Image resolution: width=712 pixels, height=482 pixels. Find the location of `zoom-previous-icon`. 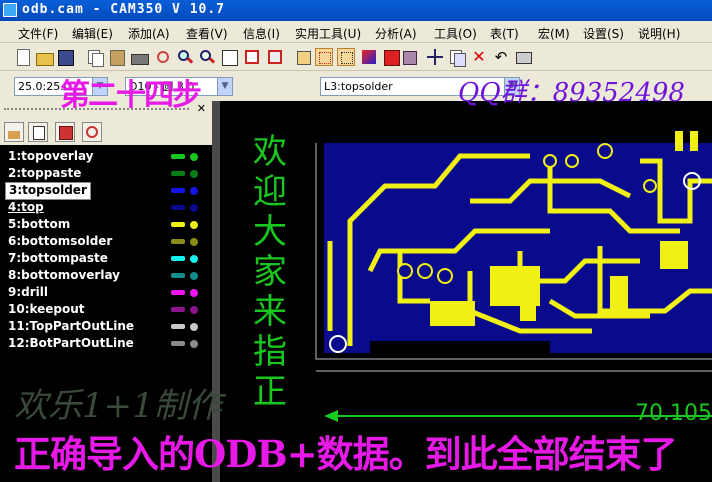

zoom-previous-icon is located at coordinates (275, 57).